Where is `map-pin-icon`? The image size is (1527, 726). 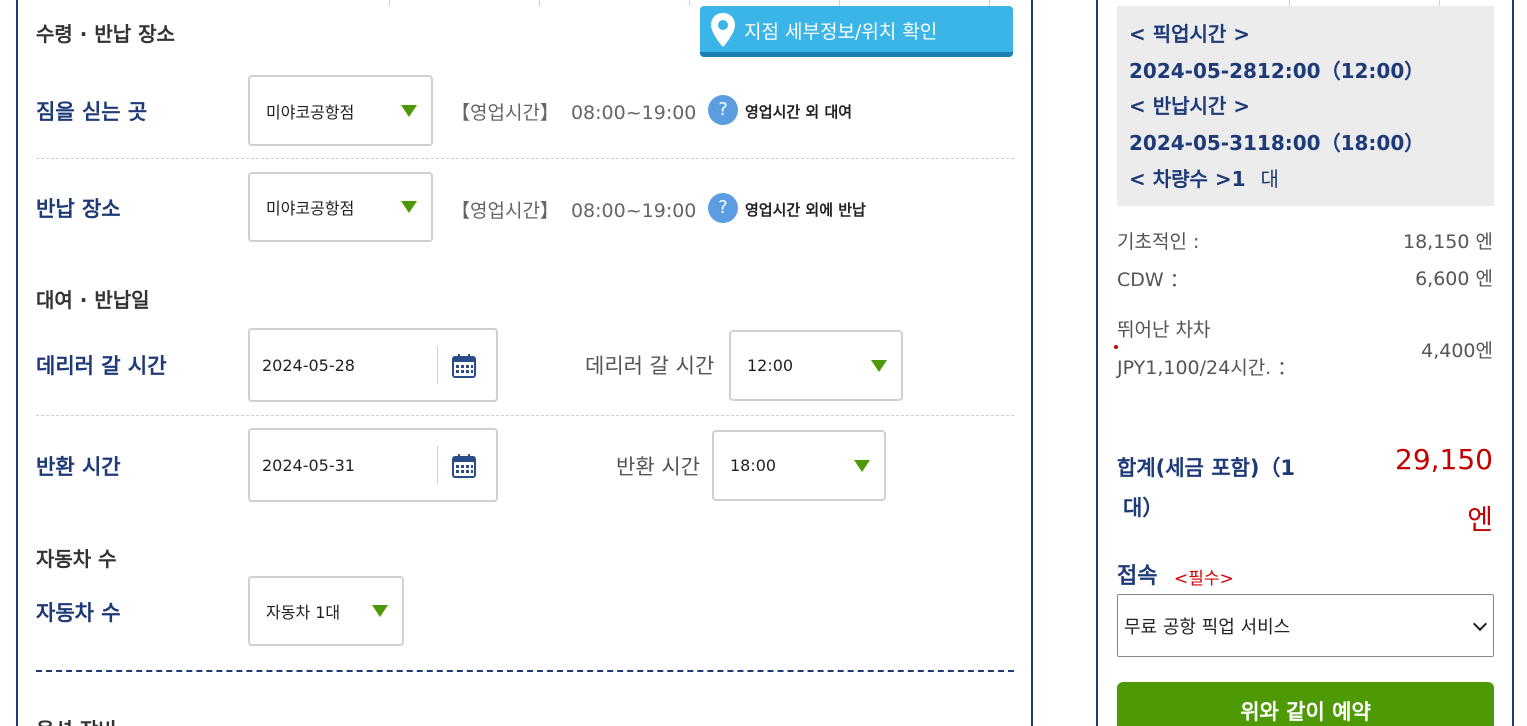
map-pin-icon is located at coordinates (723, 30).